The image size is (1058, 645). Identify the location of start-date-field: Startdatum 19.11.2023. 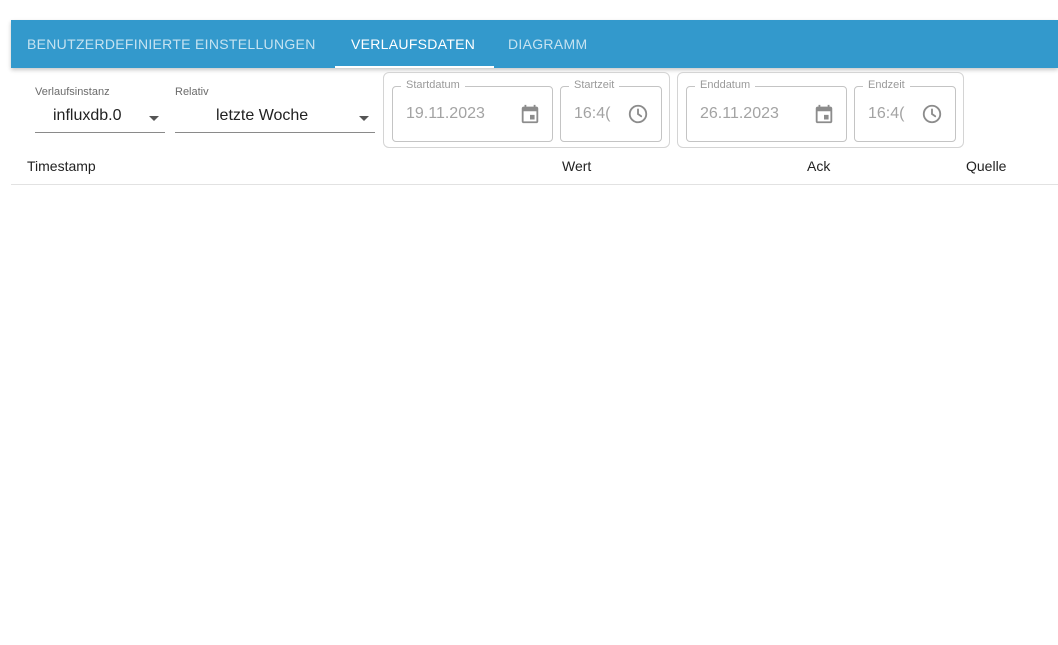
(472, 110).